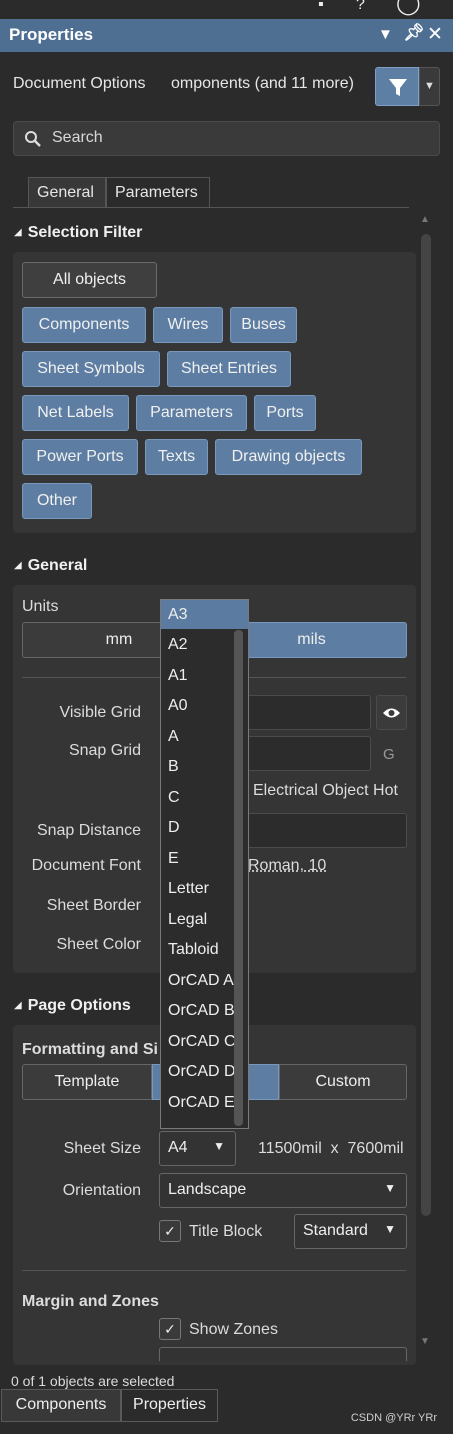 The height and width of the screenshot is (1434, 453). I want to click on mode-custom-button: Custom, so click(343, 1082).